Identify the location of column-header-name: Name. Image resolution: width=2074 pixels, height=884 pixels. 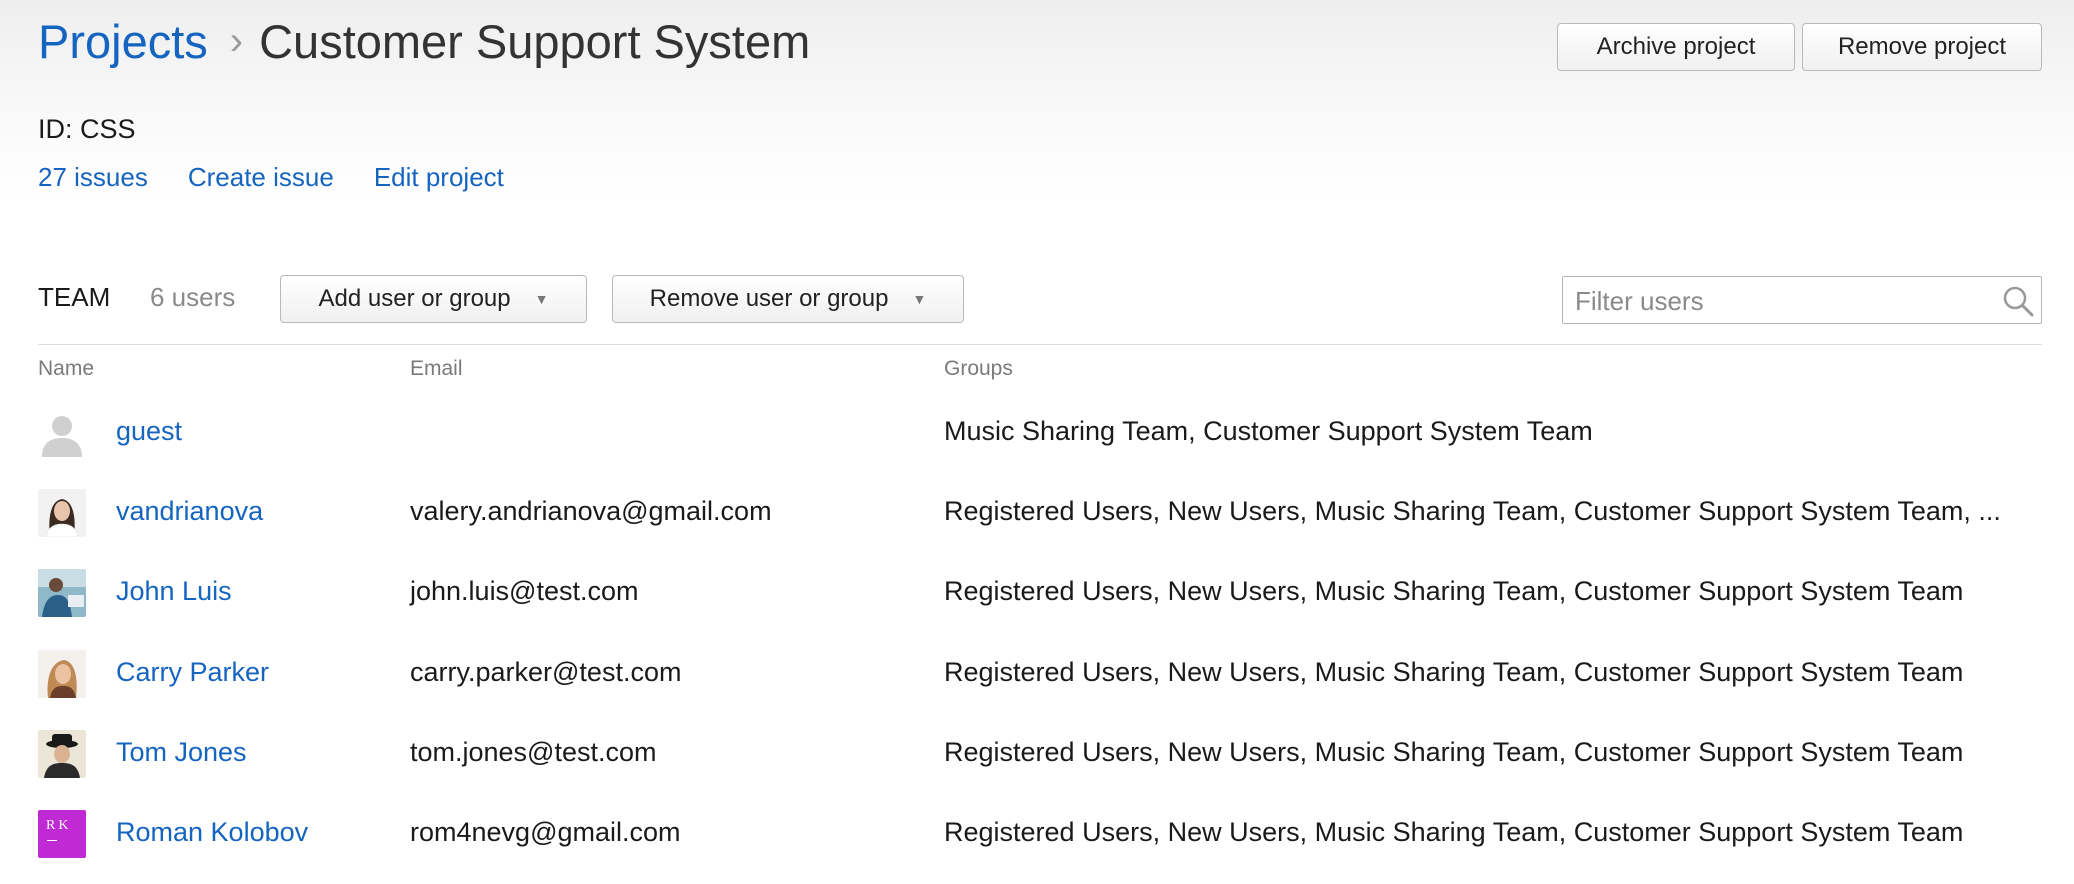
(66, 368).